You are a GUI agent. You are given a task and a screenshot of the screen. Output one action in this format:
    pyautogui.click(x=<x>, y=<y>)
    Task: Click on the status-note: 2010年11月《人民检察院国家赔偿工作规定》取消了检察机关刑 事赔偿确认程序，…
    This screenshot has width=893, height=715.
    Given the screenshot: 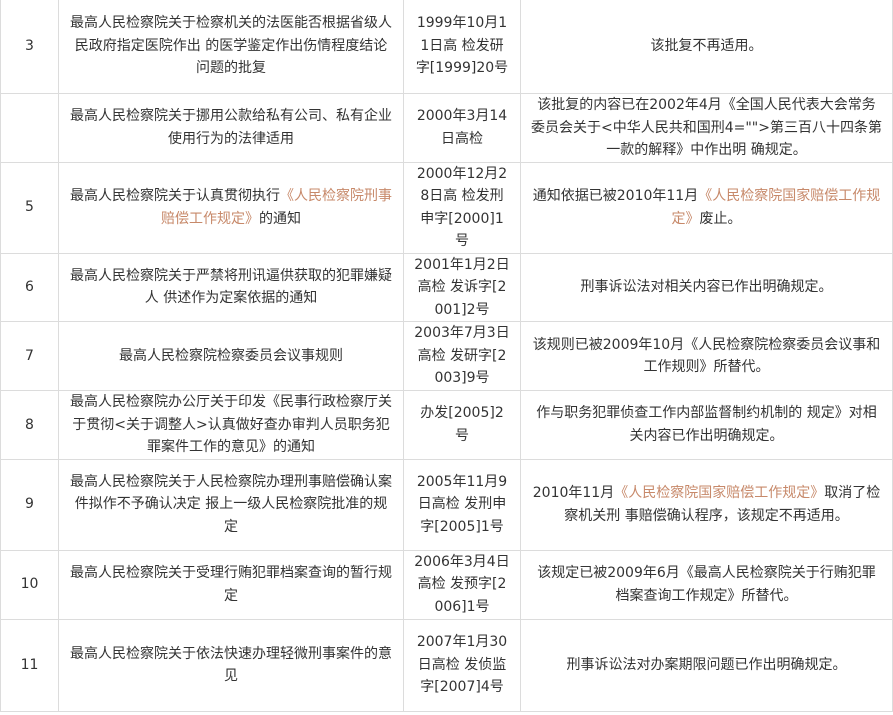 What is the action you would take?
    pyautogui.click(x=706, y=504)
    